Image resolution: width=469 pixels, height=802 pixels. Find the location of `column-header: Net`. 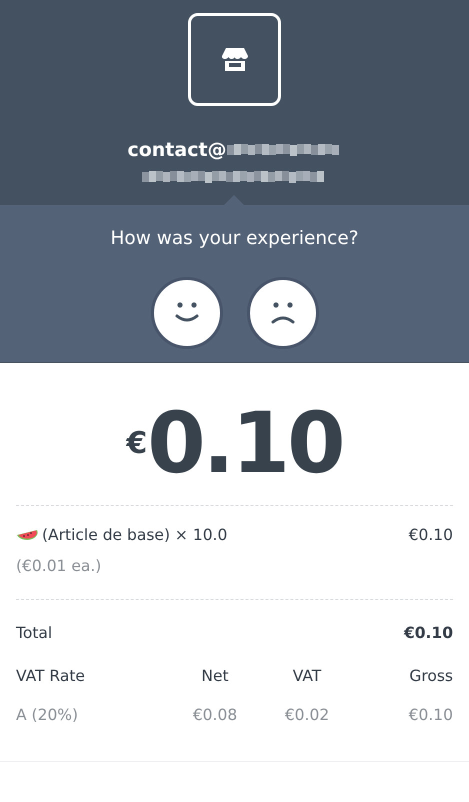

column-header: Net is located at coordinates (215, 675).